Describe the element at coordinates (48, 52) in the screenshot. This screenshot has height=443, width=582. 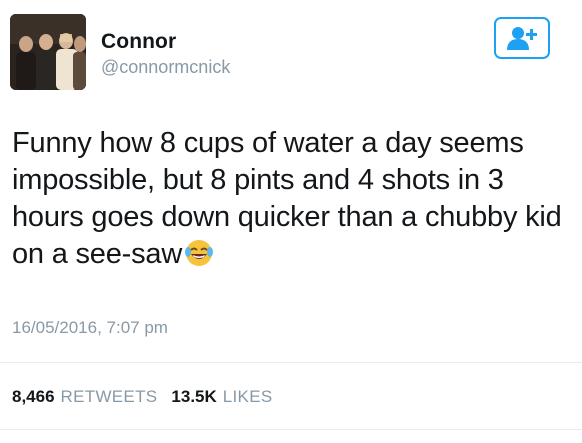
I see `avatar` at that location.